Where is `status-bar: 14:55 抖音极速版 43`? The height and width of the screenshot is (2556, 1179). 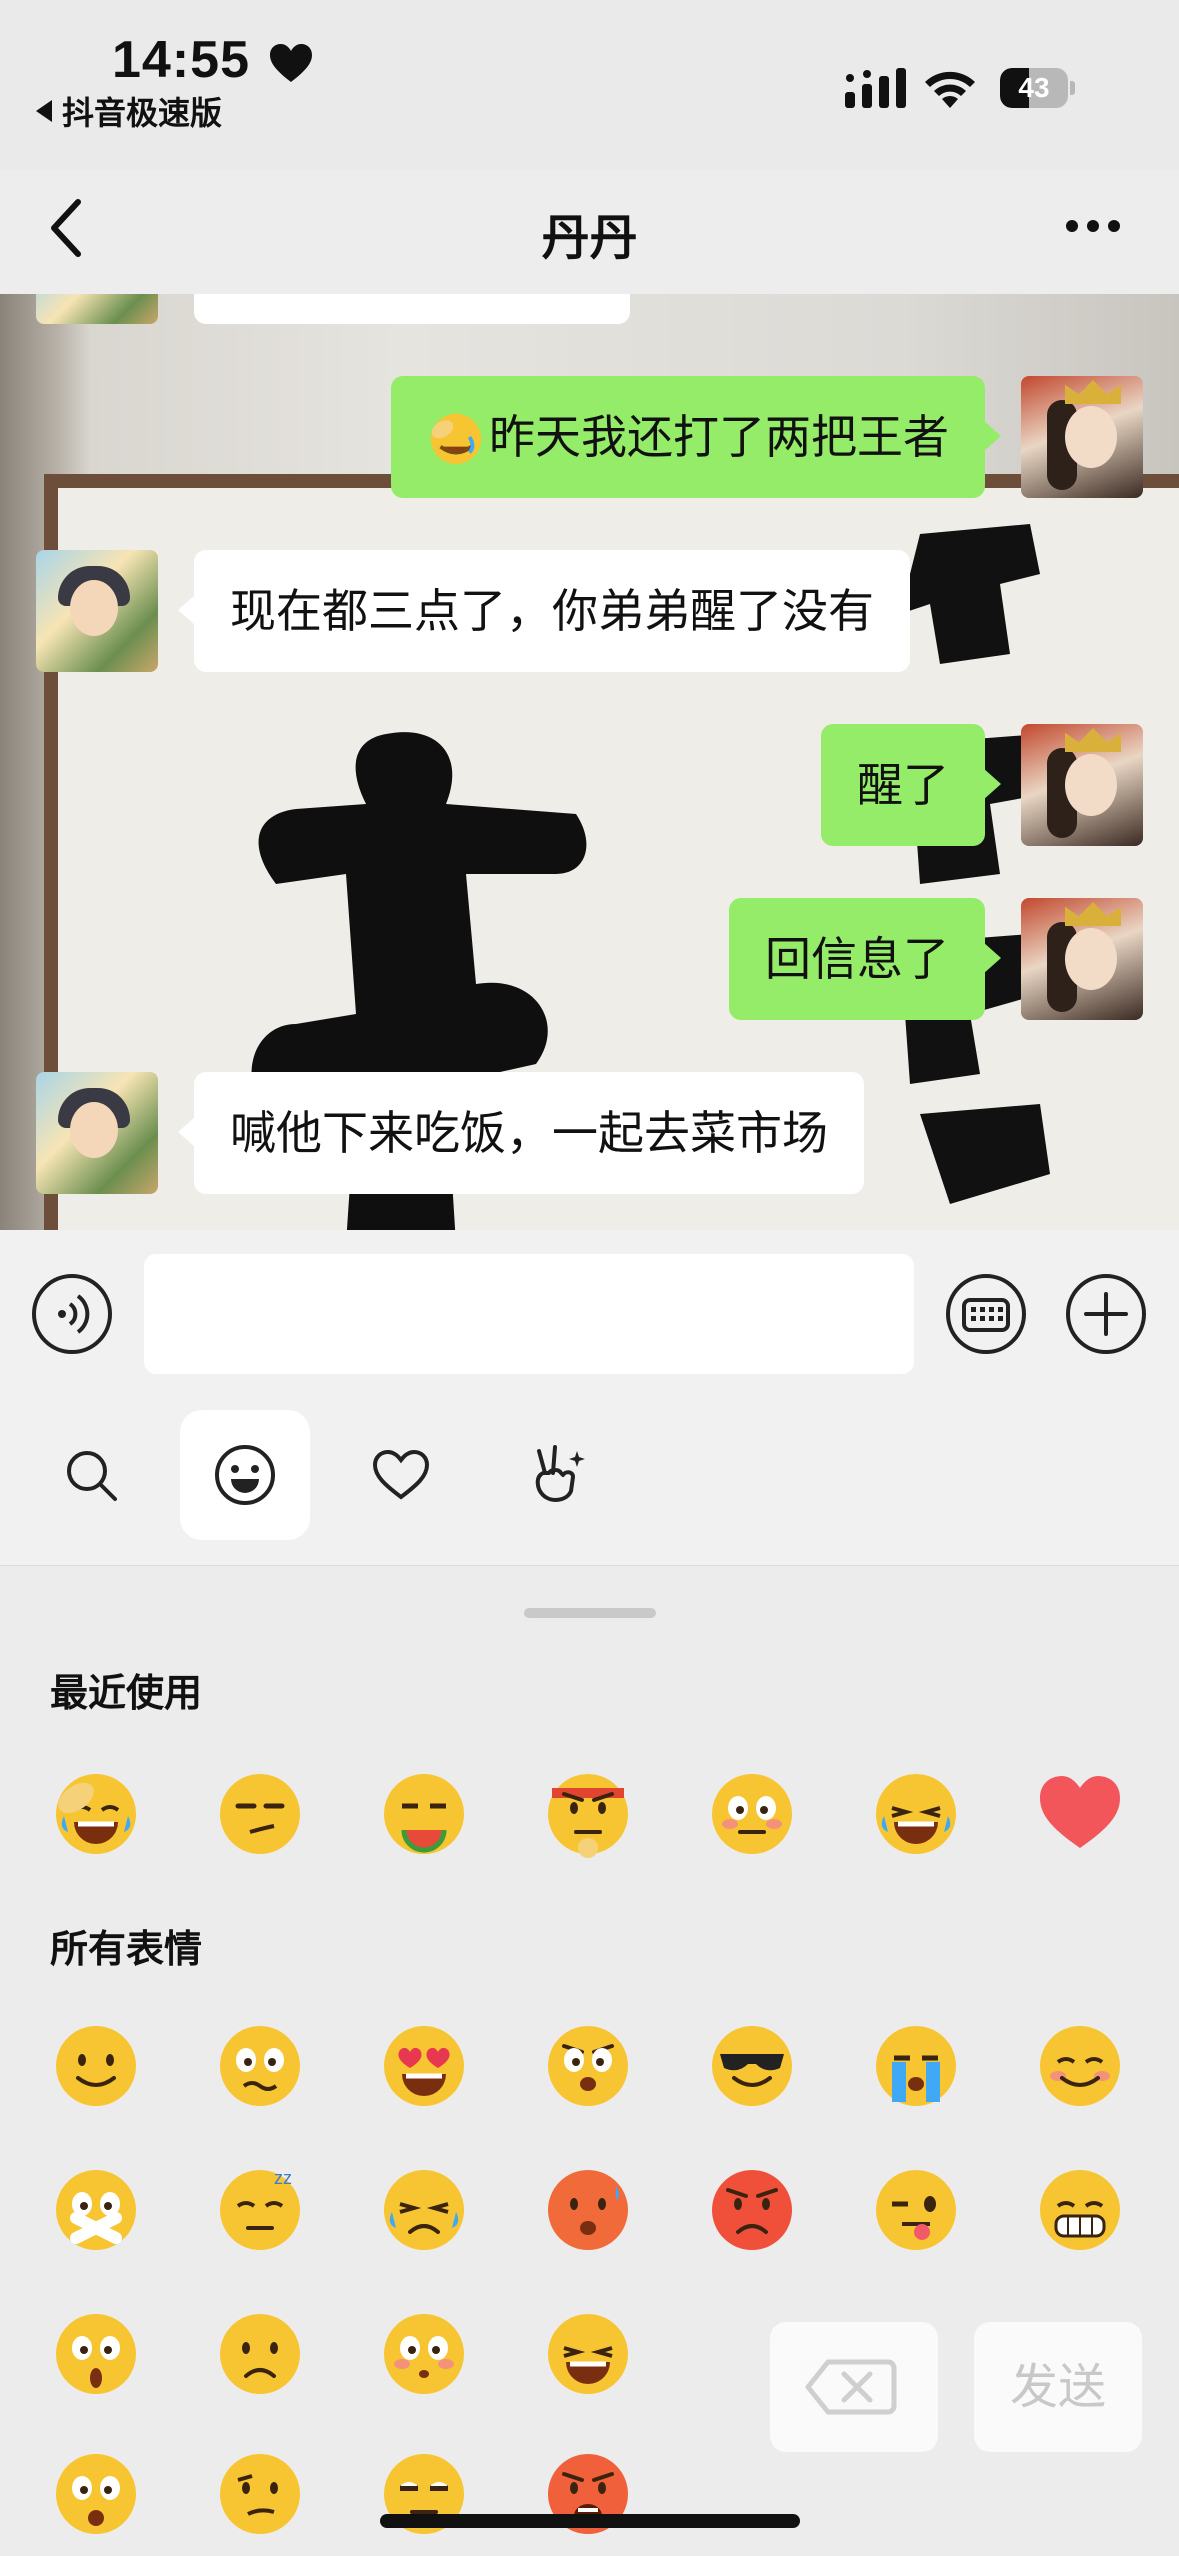
status-bar: 14:55 抖音极速版 43 is located at coordinates (589, 85).